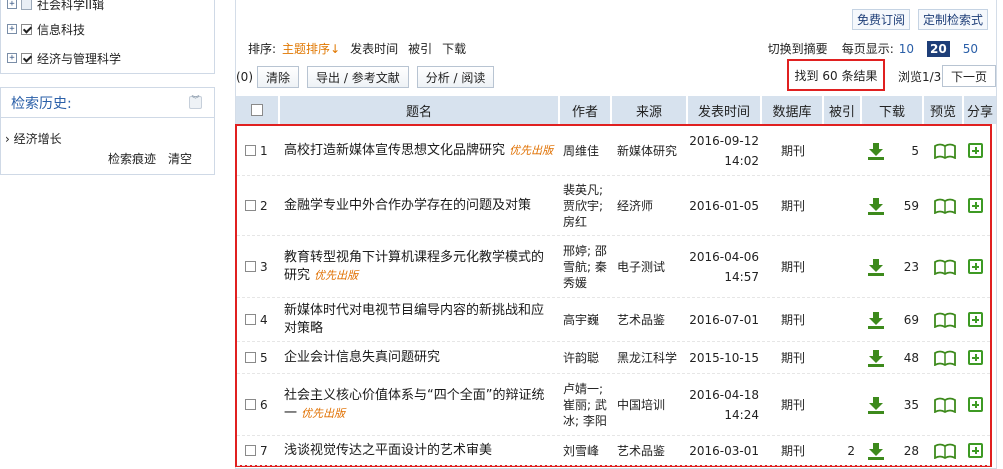  Describe the element at coordinates (843, 110) in the screenshot. I see `header-cited: 被引` at that location.